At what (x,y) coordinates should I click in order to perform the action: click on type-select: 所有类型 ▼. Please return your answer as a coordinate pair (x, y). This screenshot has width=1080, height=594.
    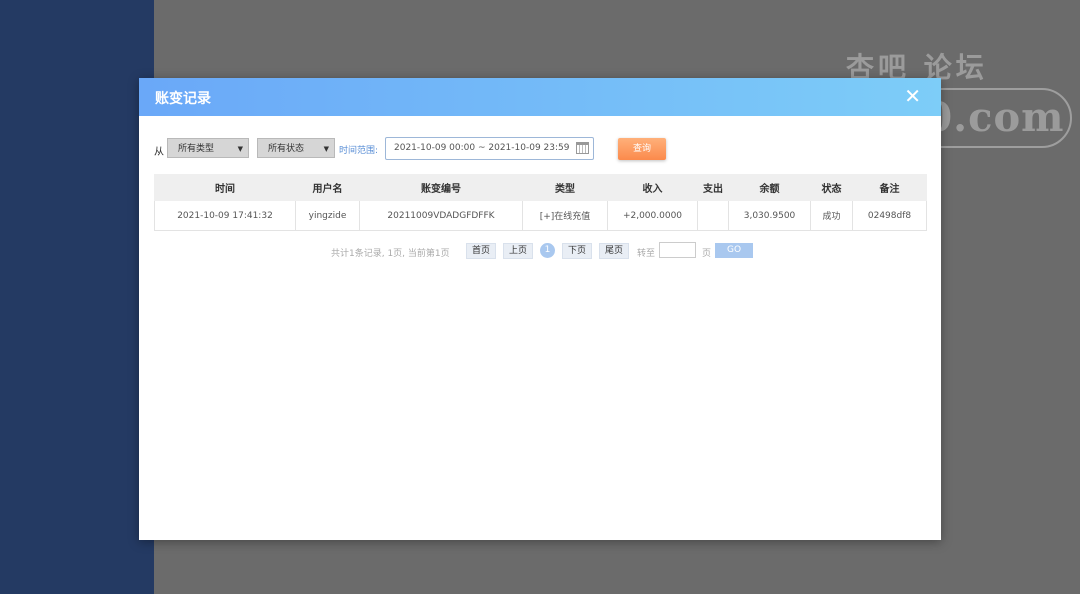
    Looking at the image, I should click on (208, 148).